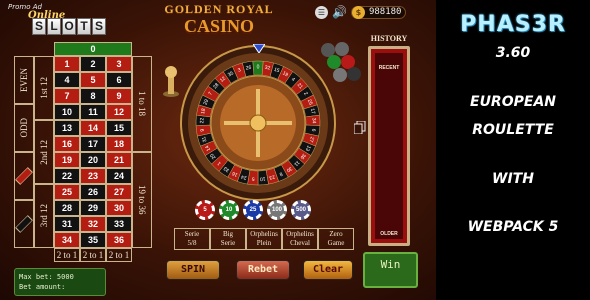 Image resolution: width=590 pixels, height=300 pixels. What do you see at coordinates (93, 112) in the screenshot?
I see `roulette-cell: 11` at bounding box center [93, 112].